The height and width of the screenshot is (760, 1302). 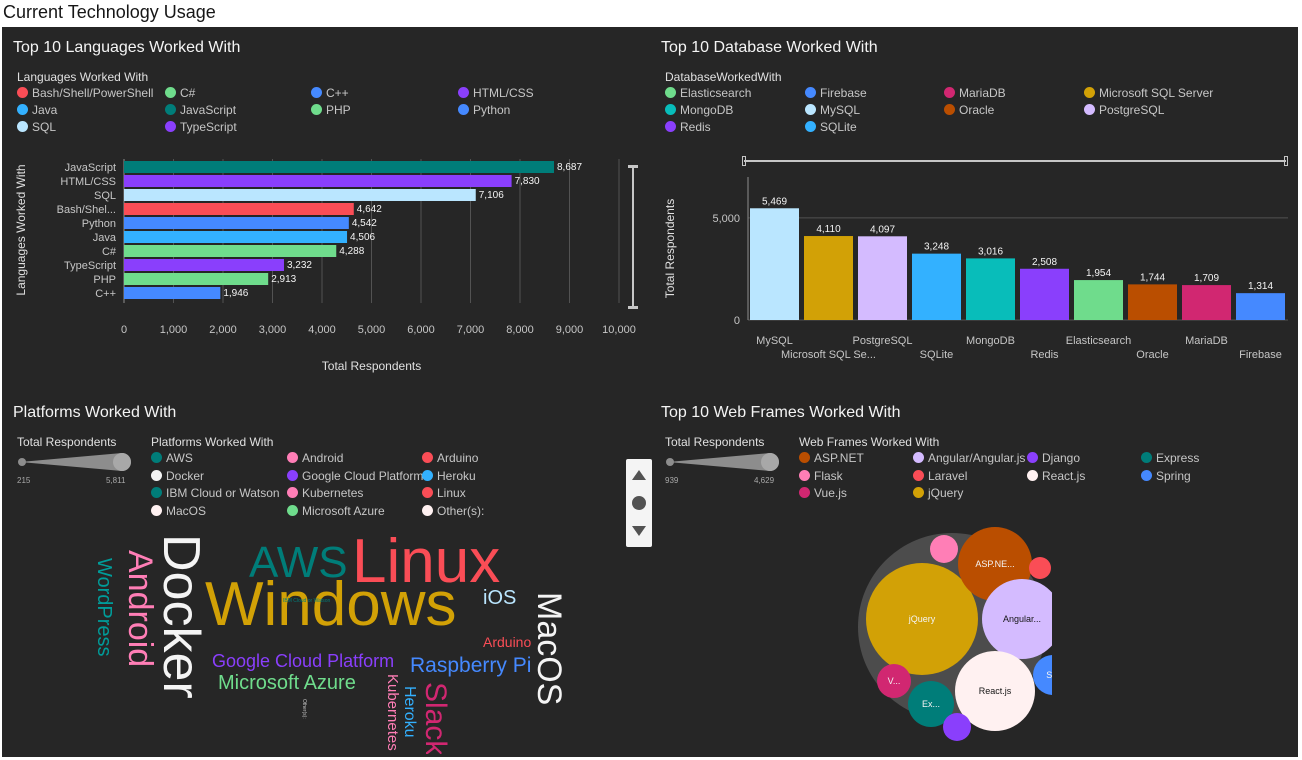 What do you see at coordinates (104, 607) in the screenshot?
I see `word-cloud-term: WordPress` at bounding box center [104, 607].